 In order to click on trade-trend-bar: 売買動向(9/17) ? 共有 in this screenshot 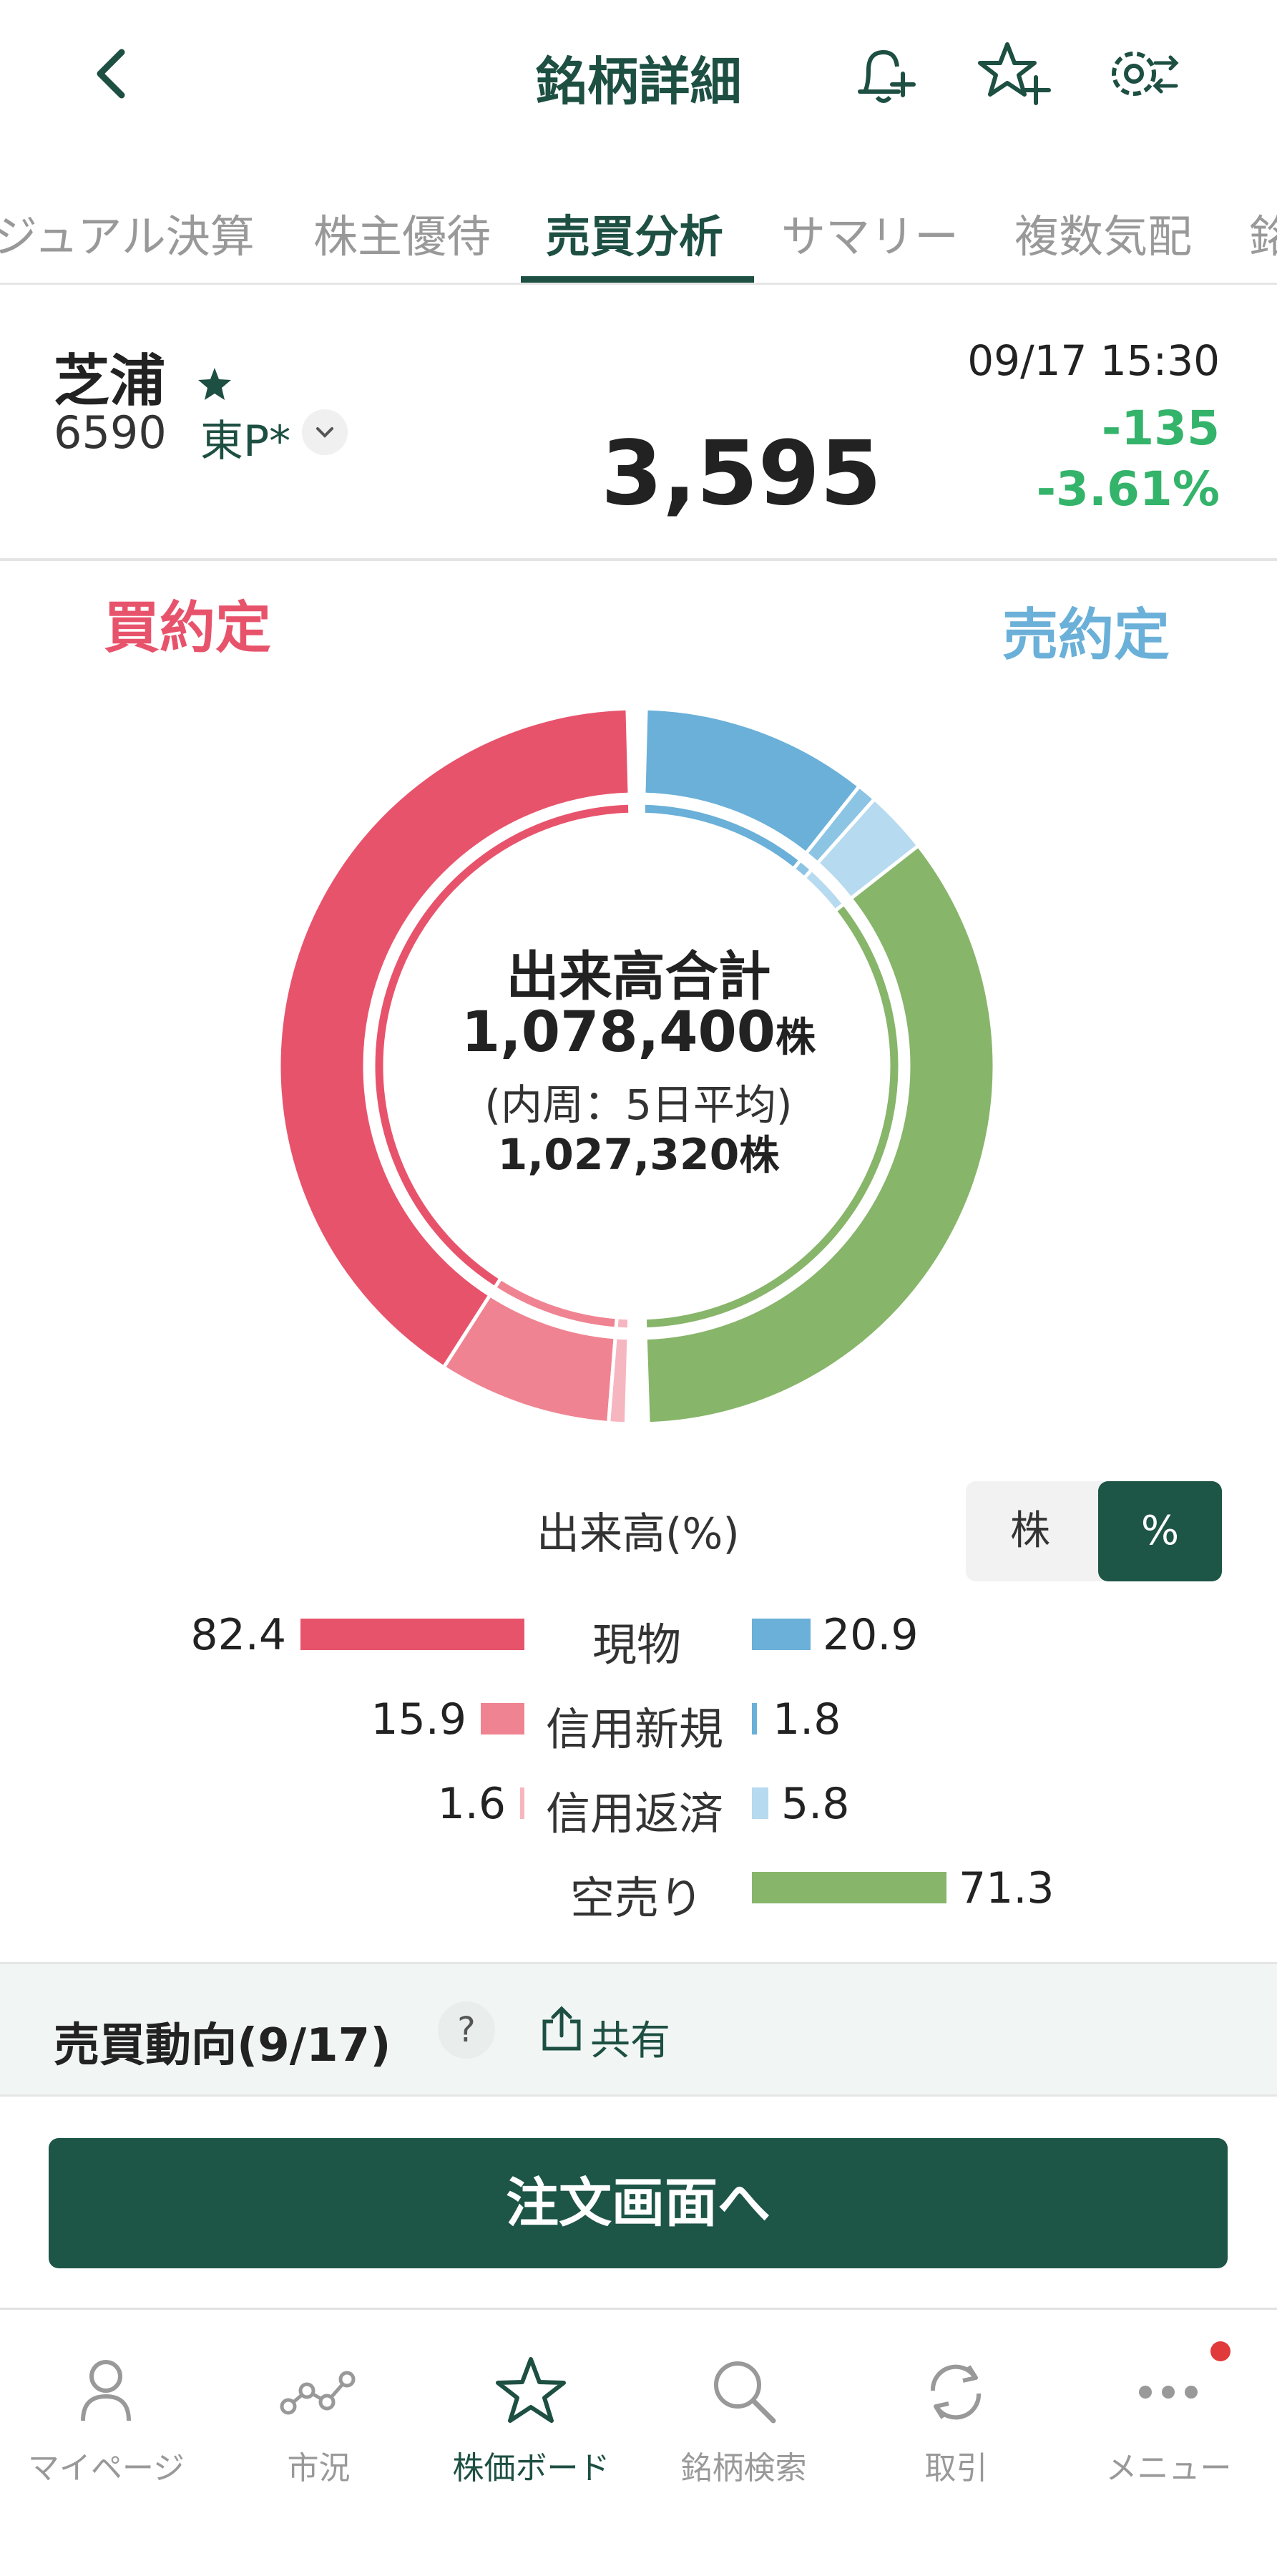, I will do `click(638, 2029)`.